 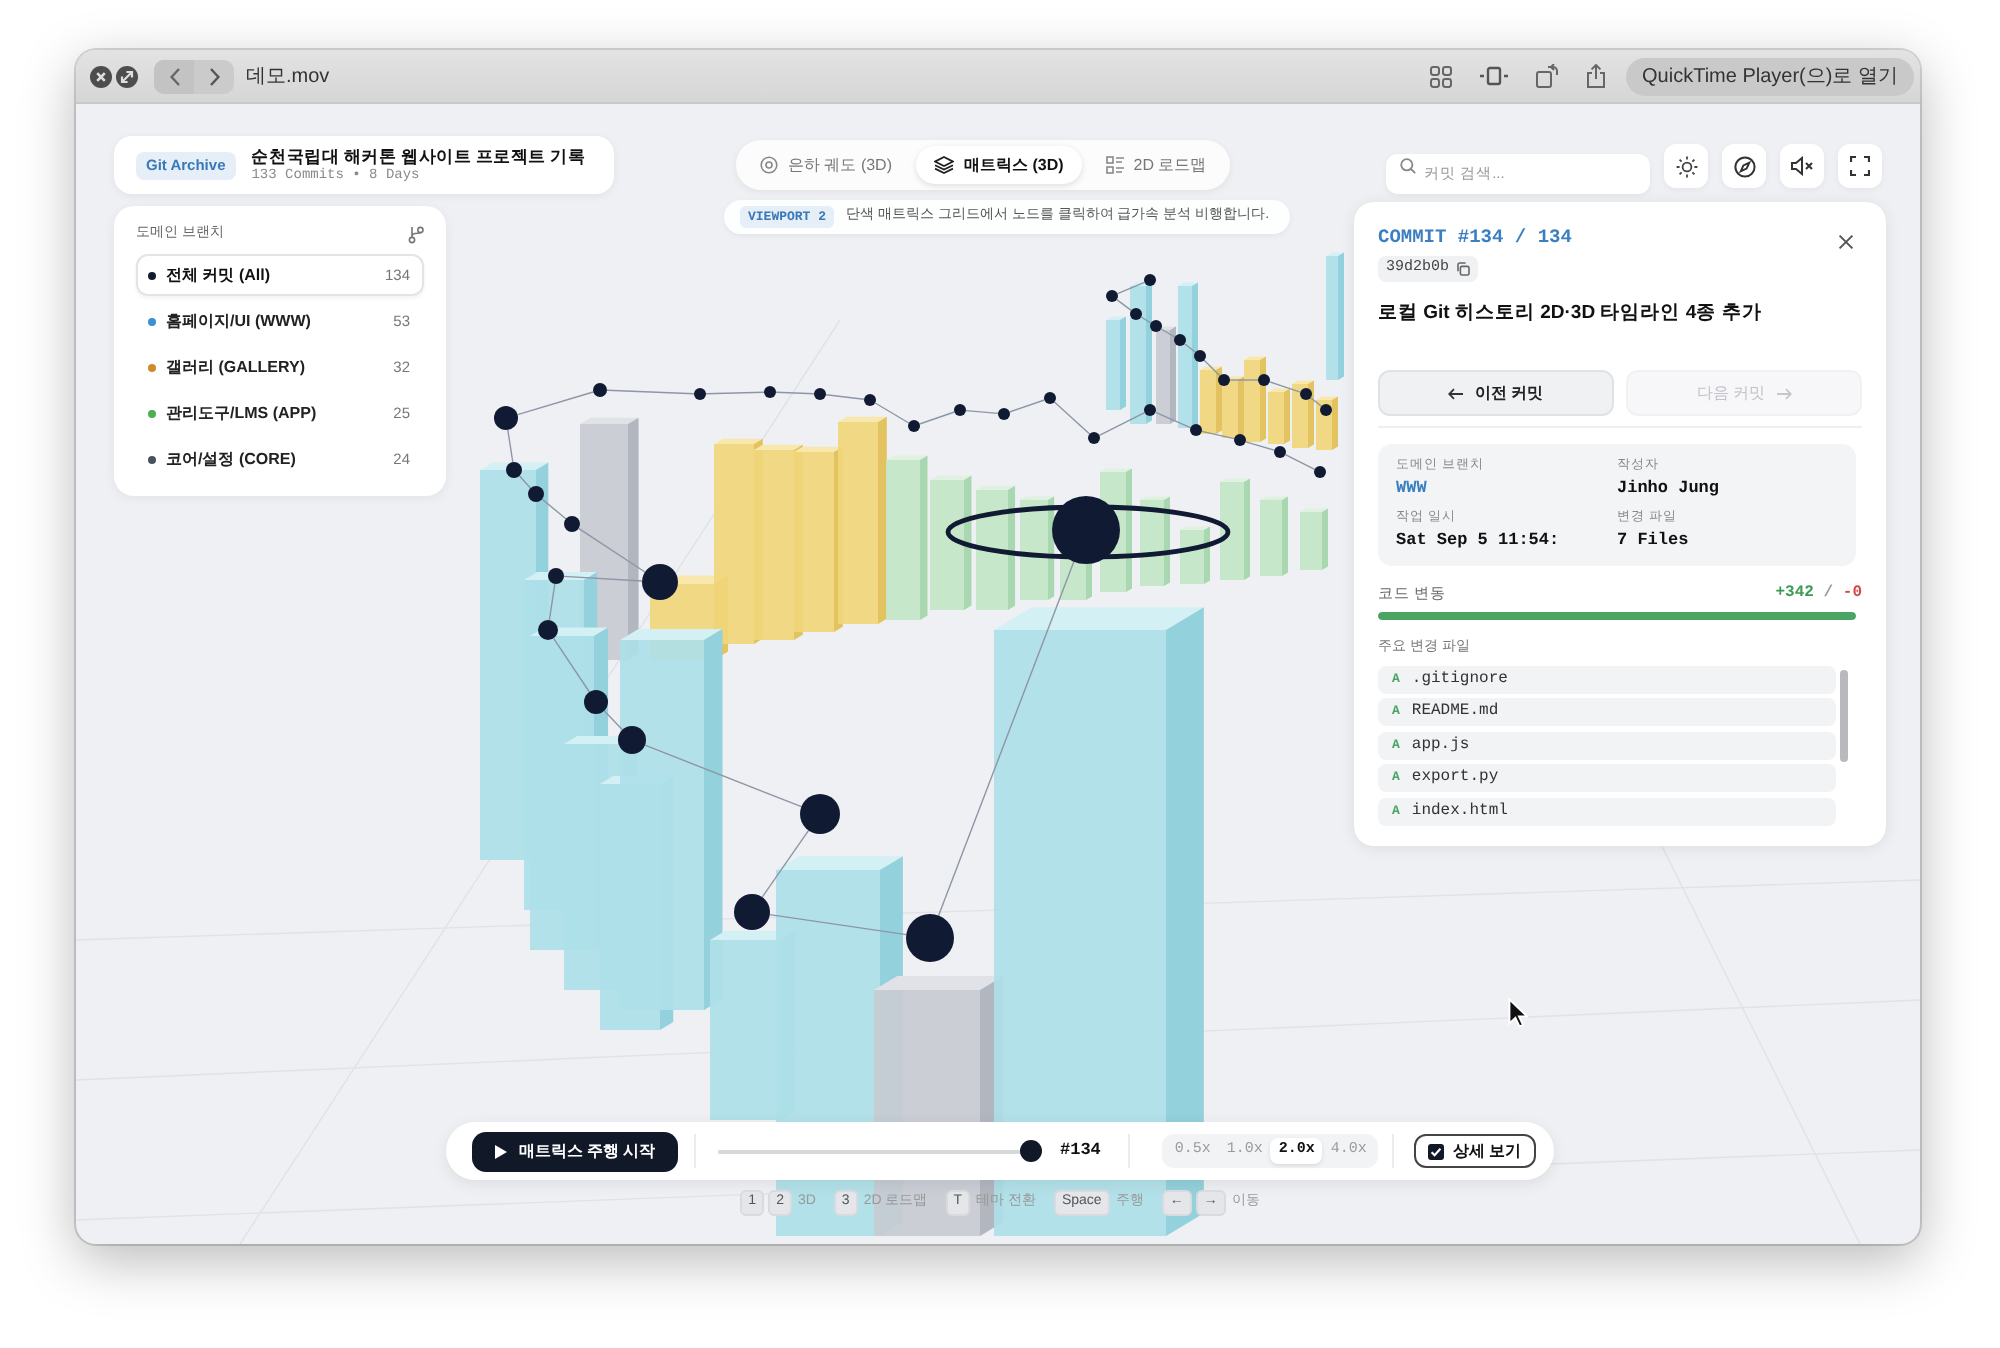 What do you see at coordinates (174, 76) in the screenshot?
I see `back-button` at bounding box center [174, 76].